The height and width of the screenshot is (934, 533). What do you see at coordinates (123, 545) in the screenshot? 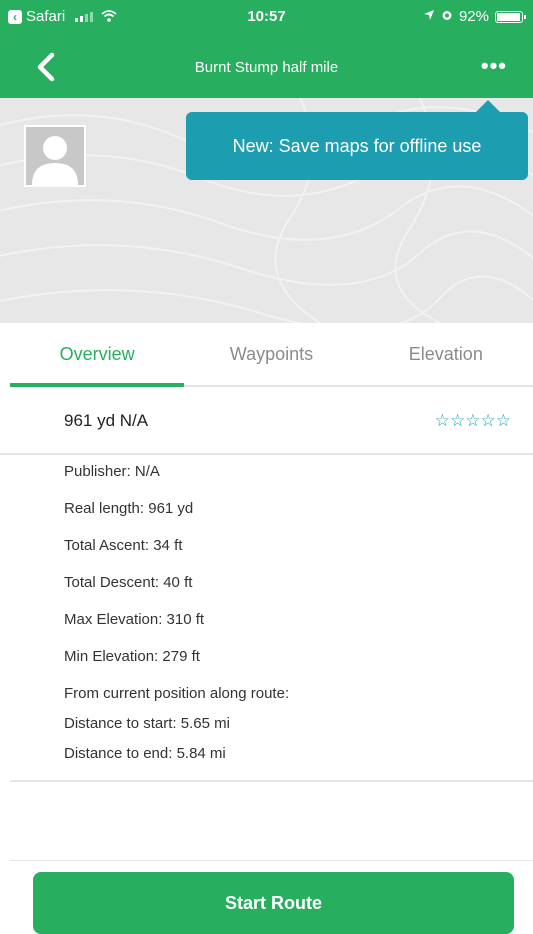
I see `detail-total-ascent: Total Ascent: 34 ft` at bounding box center [123, 545].